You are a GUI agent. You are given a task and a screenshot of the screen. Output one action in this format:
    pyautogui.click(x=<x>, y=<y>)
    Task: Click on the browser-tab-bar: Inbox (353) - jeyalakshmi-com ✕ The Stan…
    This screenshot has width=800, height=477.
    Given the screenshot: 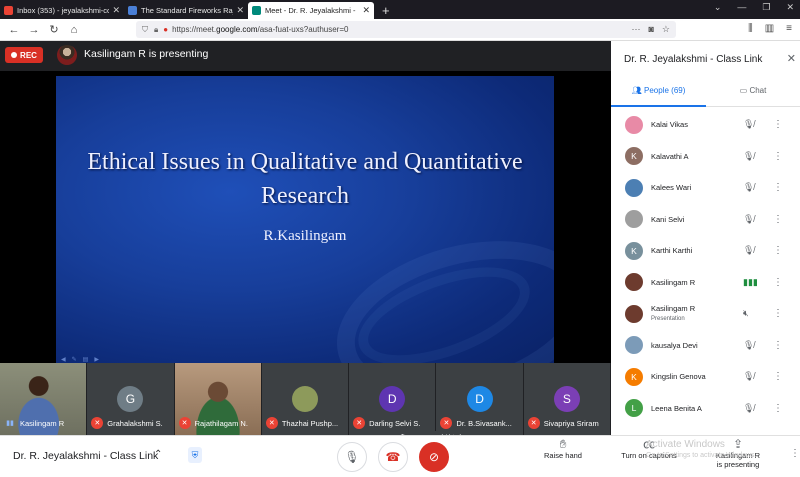 What is the action you would take?
    pyautogui.click(x=400, y=9)
    